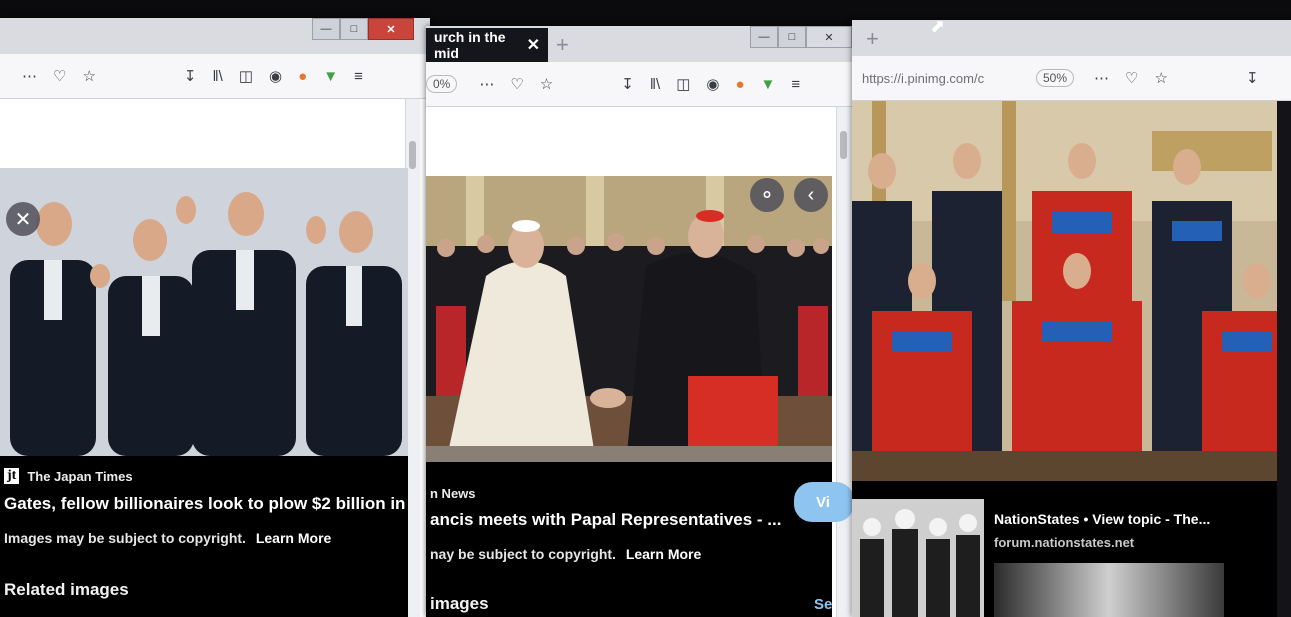  What do you see at coordinates (824, 502) in the screenshot?
I see `visit-button: Vi` at bounding box center [824, 502].